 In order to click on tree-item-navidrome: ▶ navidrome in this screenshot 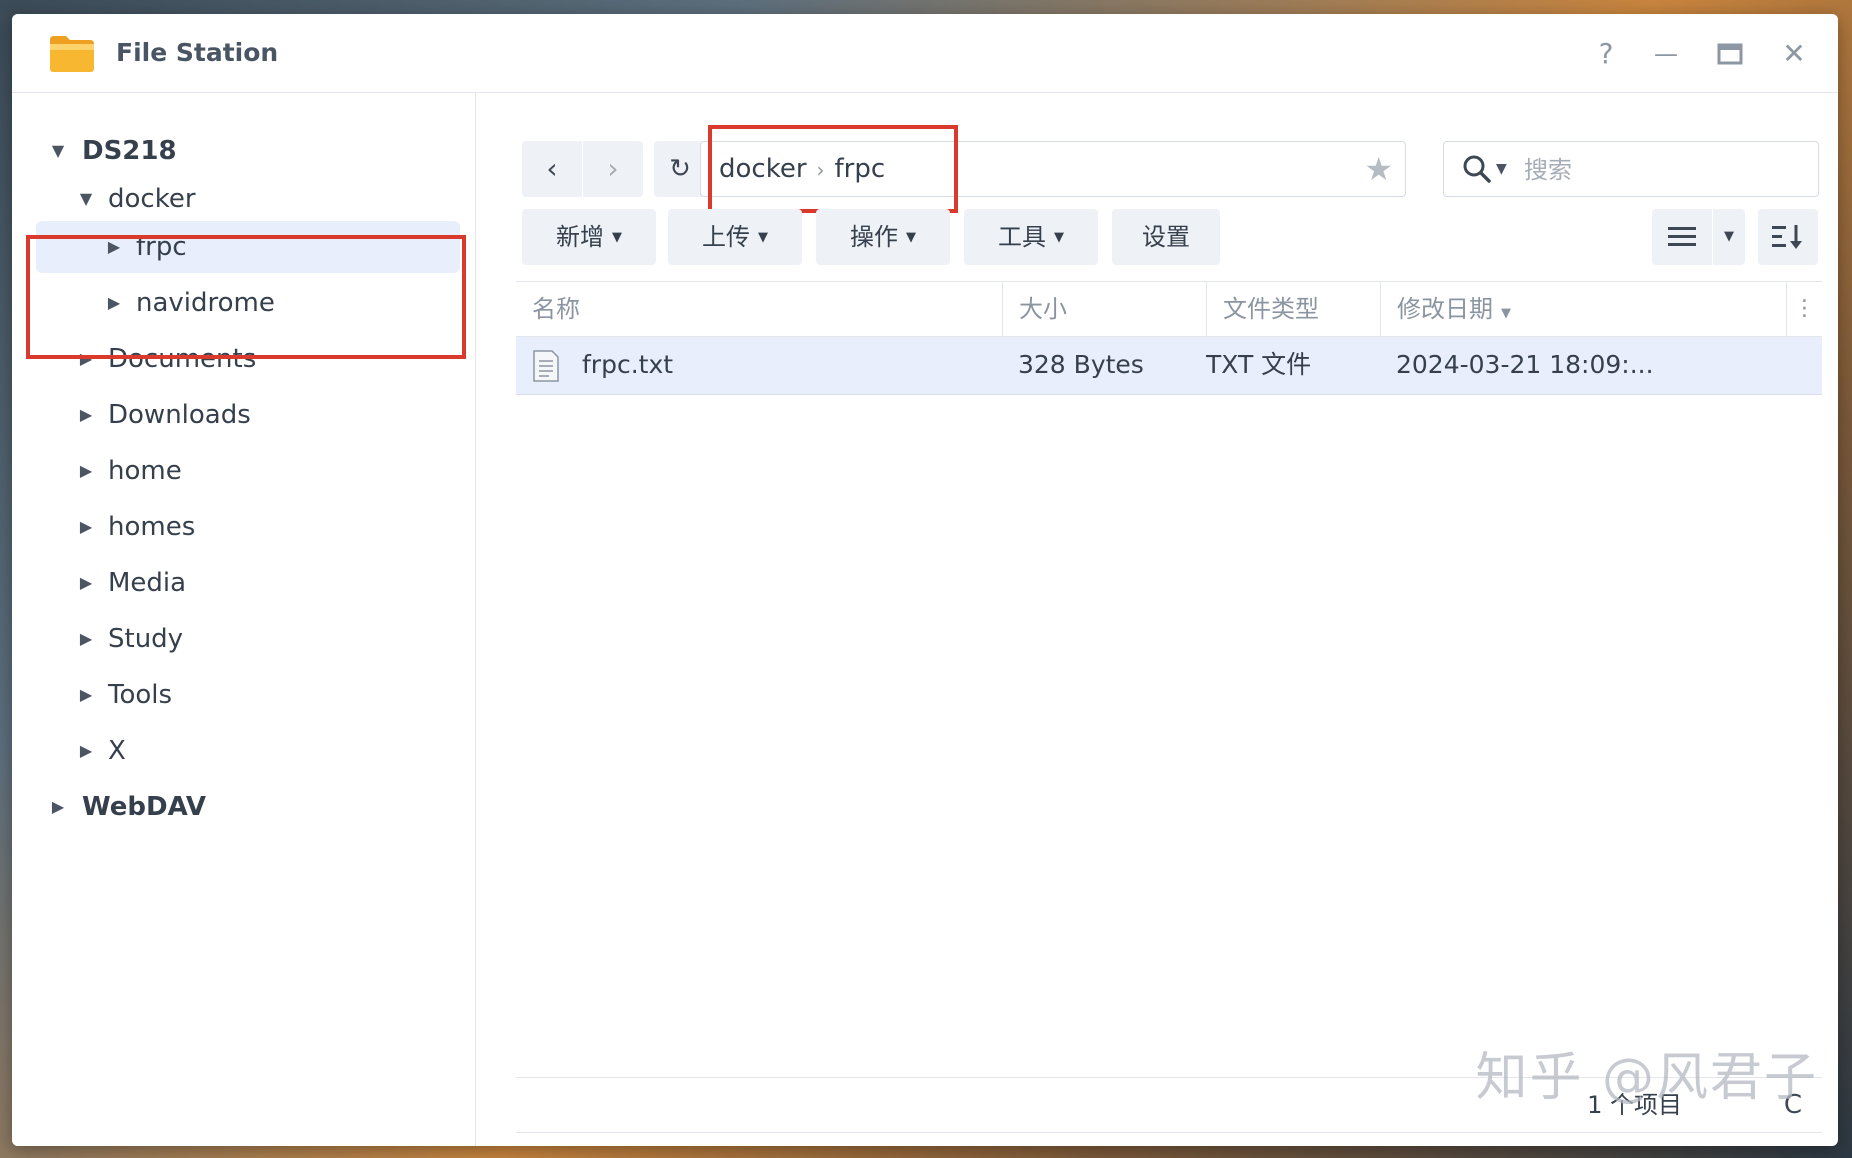, I will do `click(248, 303)`.